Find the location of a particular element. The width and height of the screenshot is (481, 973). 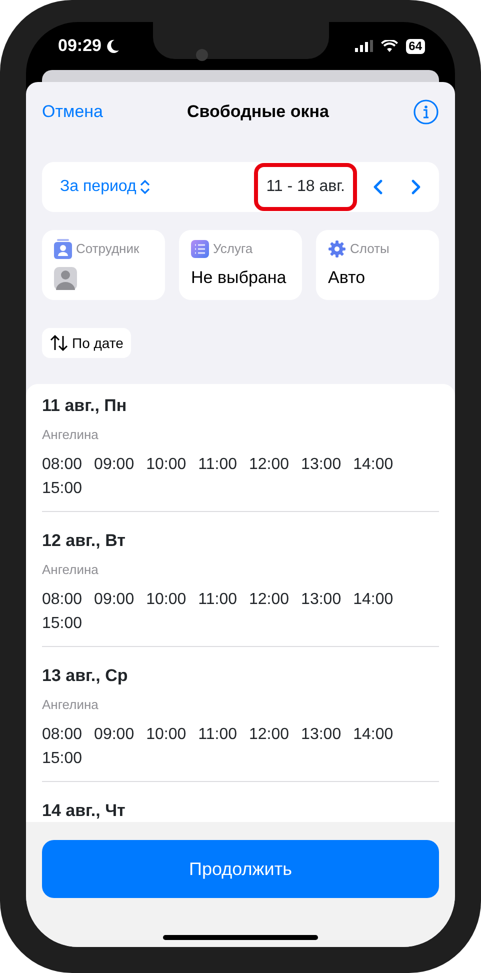

signal-icon is located at coordinates (363, 46).